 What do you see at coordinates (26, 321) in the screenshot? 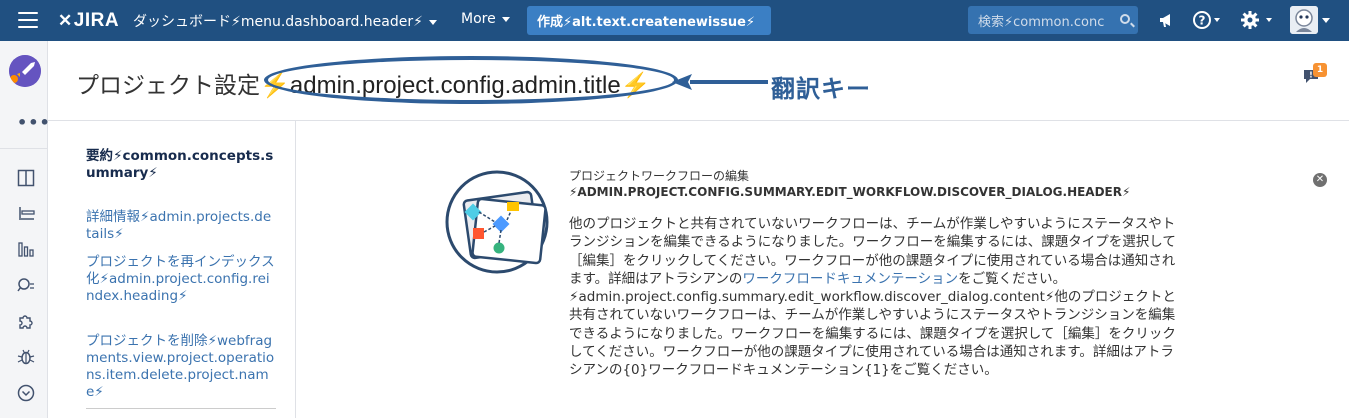
I see `add-ons-puzzle-icon` at bounding box center [26, 321].